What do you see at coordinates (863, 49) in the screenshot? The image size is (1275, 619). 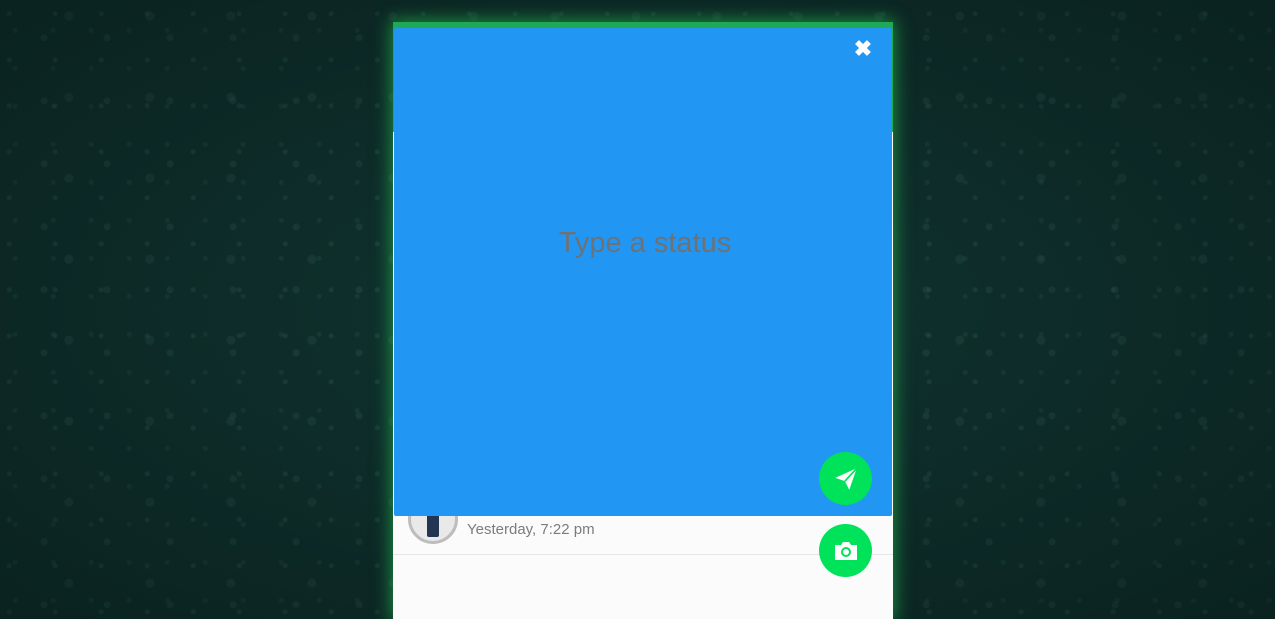 I see `close-icon: ✖` at bounding box center [863, 49].